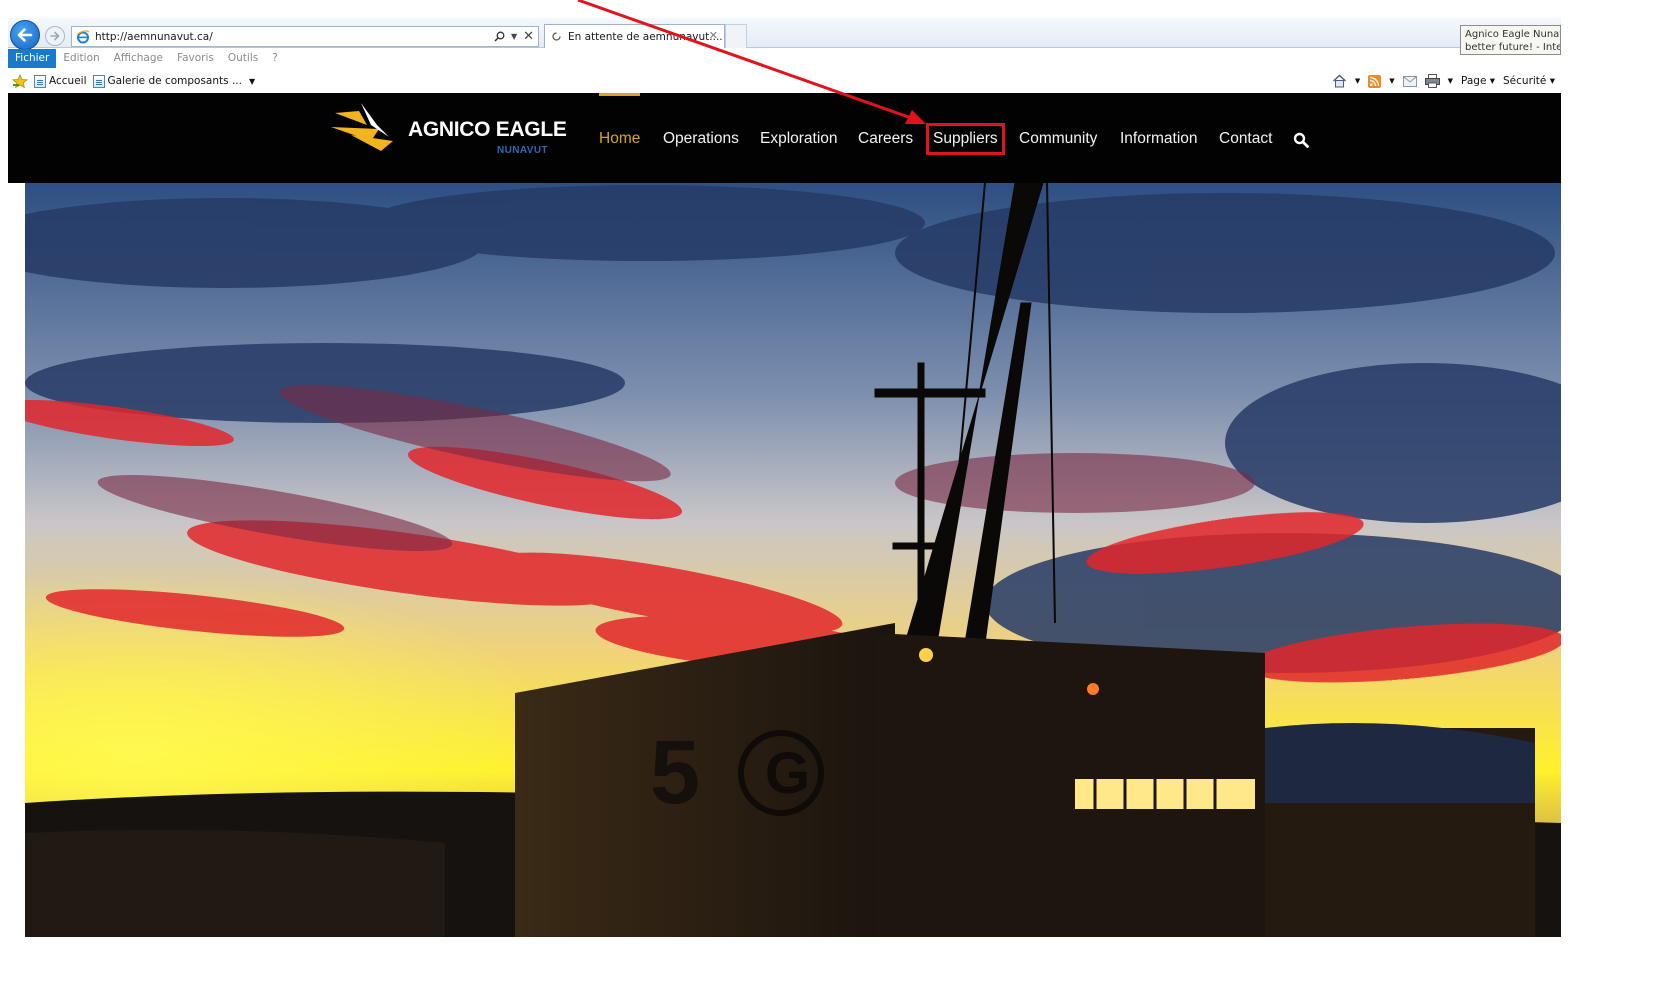 The image size is (1661, 991). Describe the element at coordinates (1375, 81) in the screenshot. I see `rss-icon` at that location.